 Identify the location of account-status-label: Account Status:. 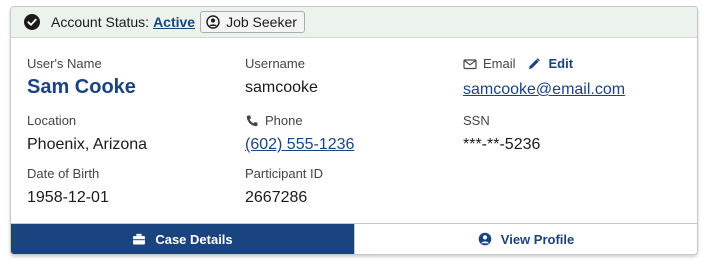
(100, 22).